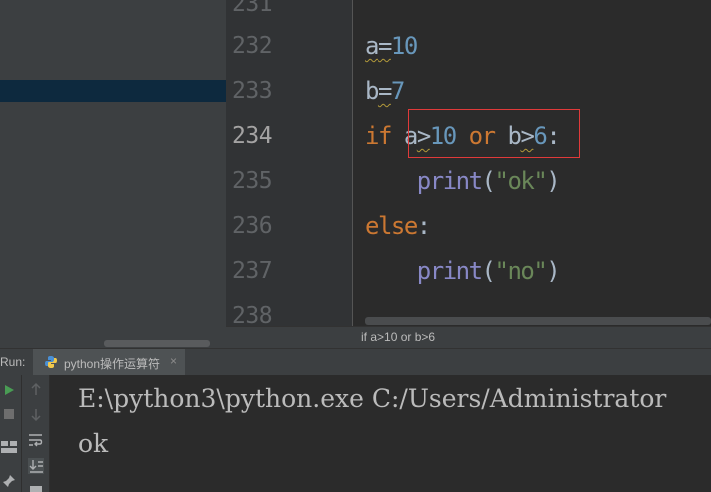 The height and width of the screenshot is (492, 711). Describe the element at coordinates (252, 136) in the screenshot. I see `line-number-current: 234` at that location.